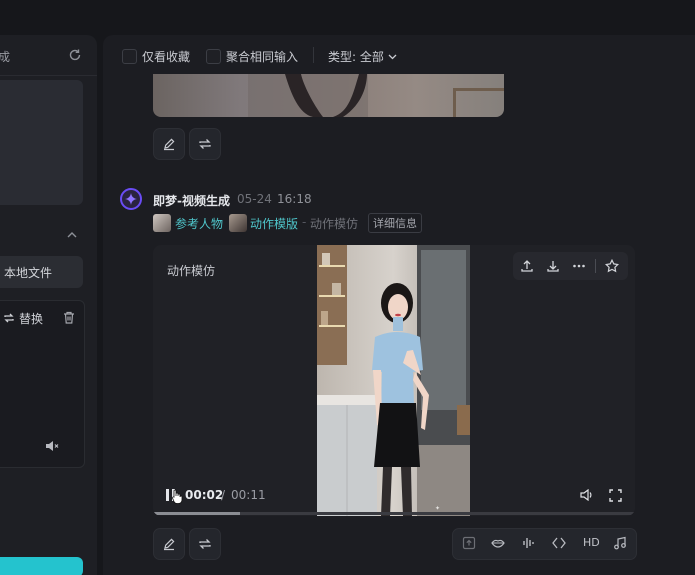  I want to click on video-actions-toolbar: HD, so click(544, 544).